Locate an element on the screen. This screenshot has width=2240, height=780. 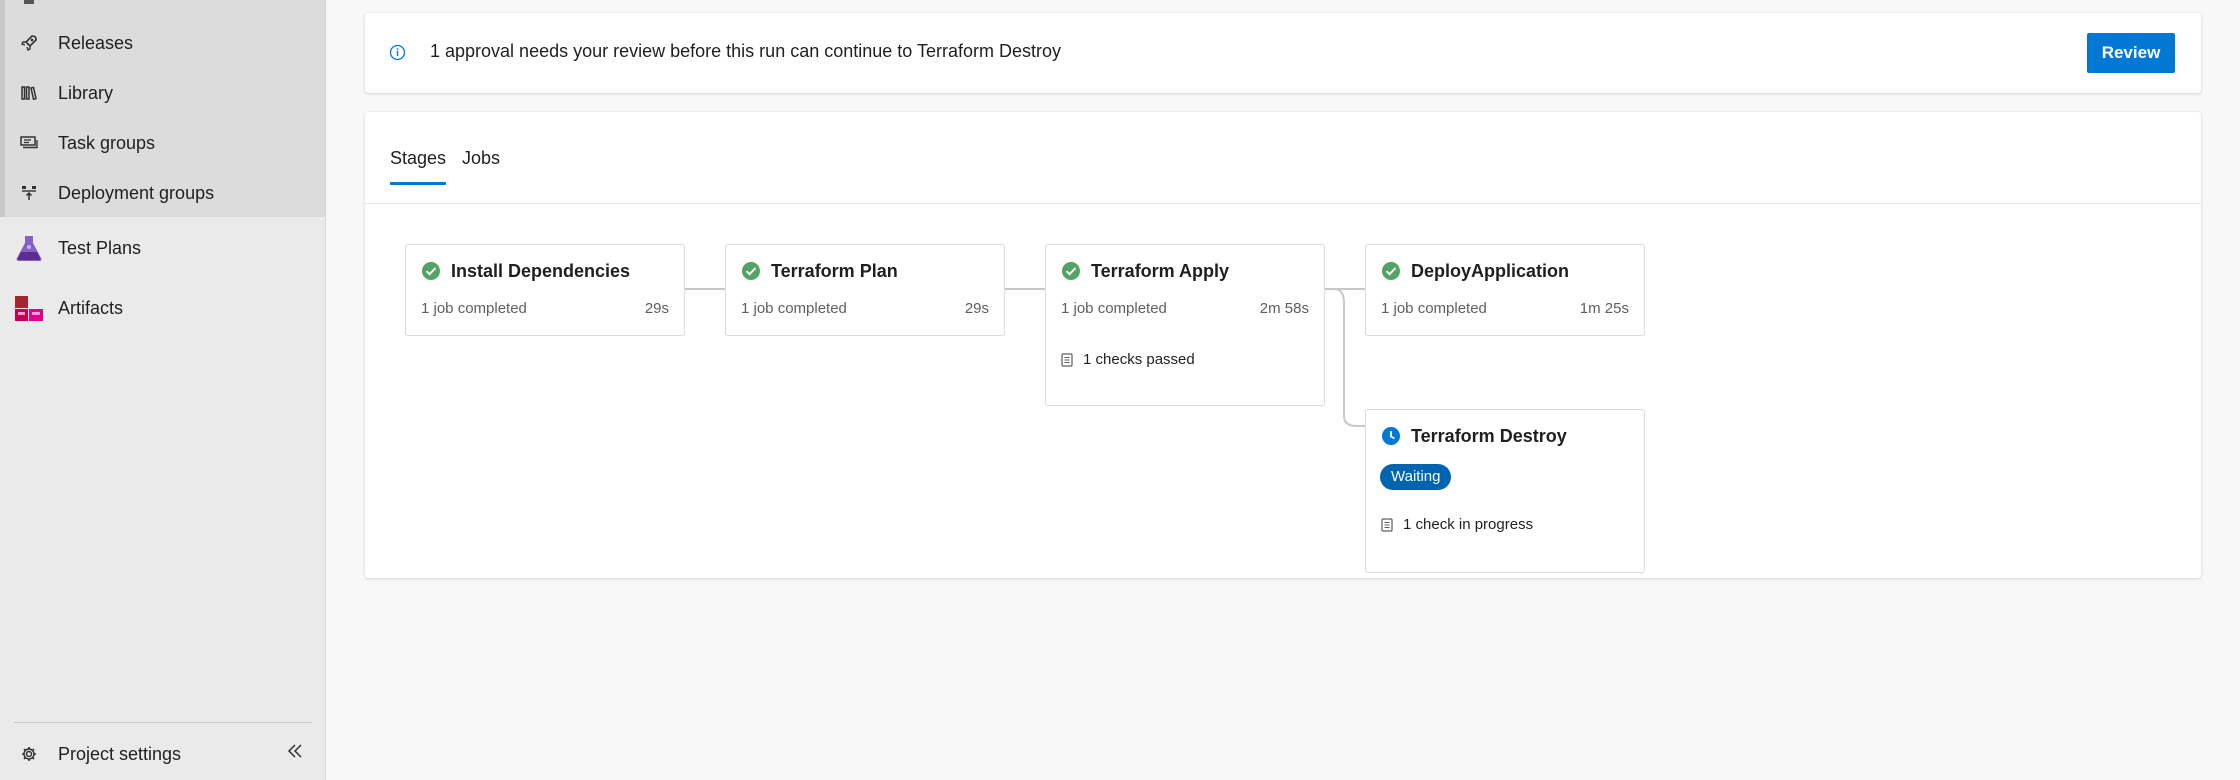
stage-name: Terraform Destroy is located at coordinates (1489, 436).